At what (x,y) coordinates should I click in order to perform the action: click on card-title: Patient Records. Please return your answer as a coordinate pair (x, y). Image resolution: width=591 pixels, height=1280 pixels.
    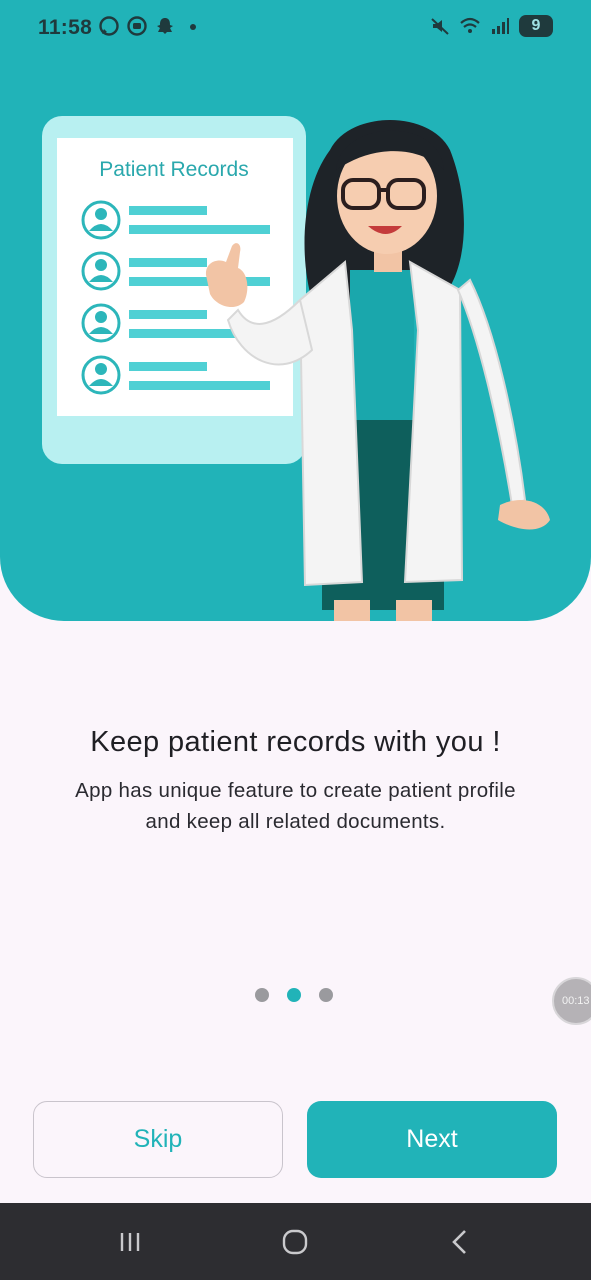
    Looking at the image, I should click on (173, 169).